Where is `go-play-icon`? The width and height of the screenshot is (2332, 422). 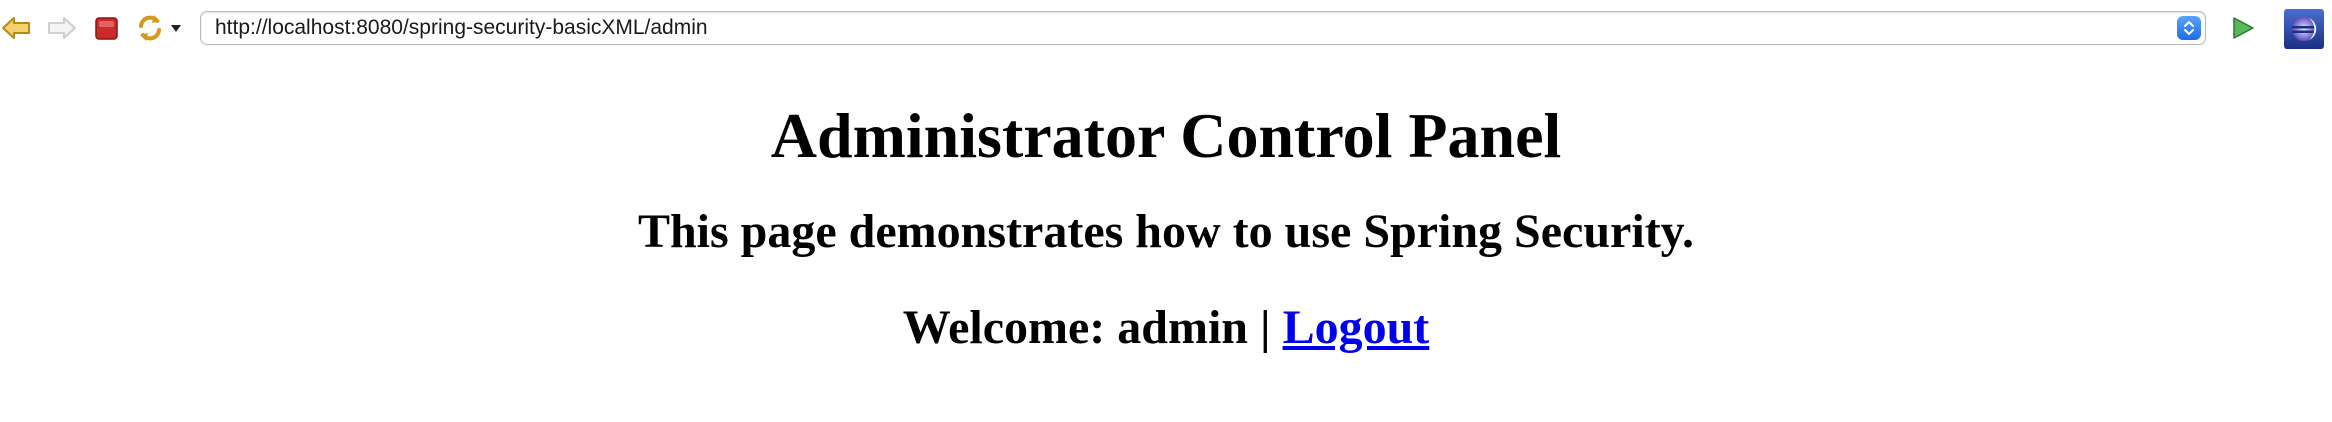
go-play-icon is located at coordinates (2242, 28).